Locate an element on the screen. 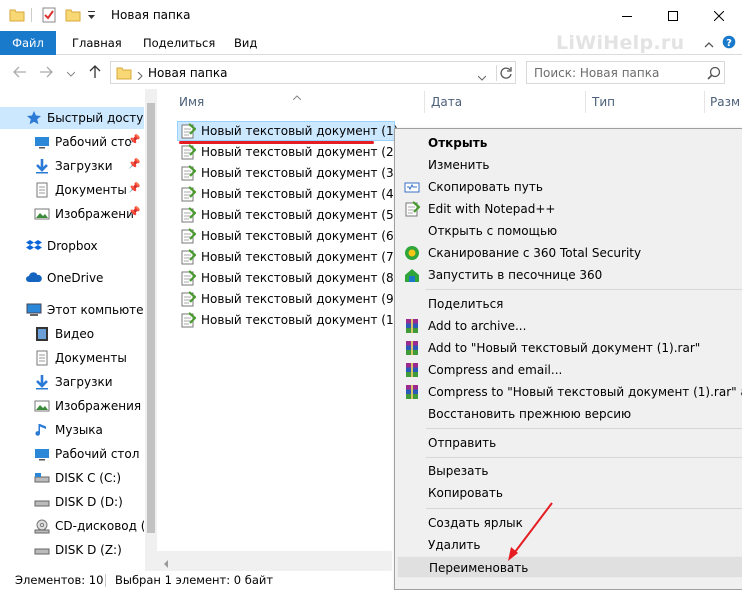 The image size is (742, 590). back-button is located at coordinates (20, 72).